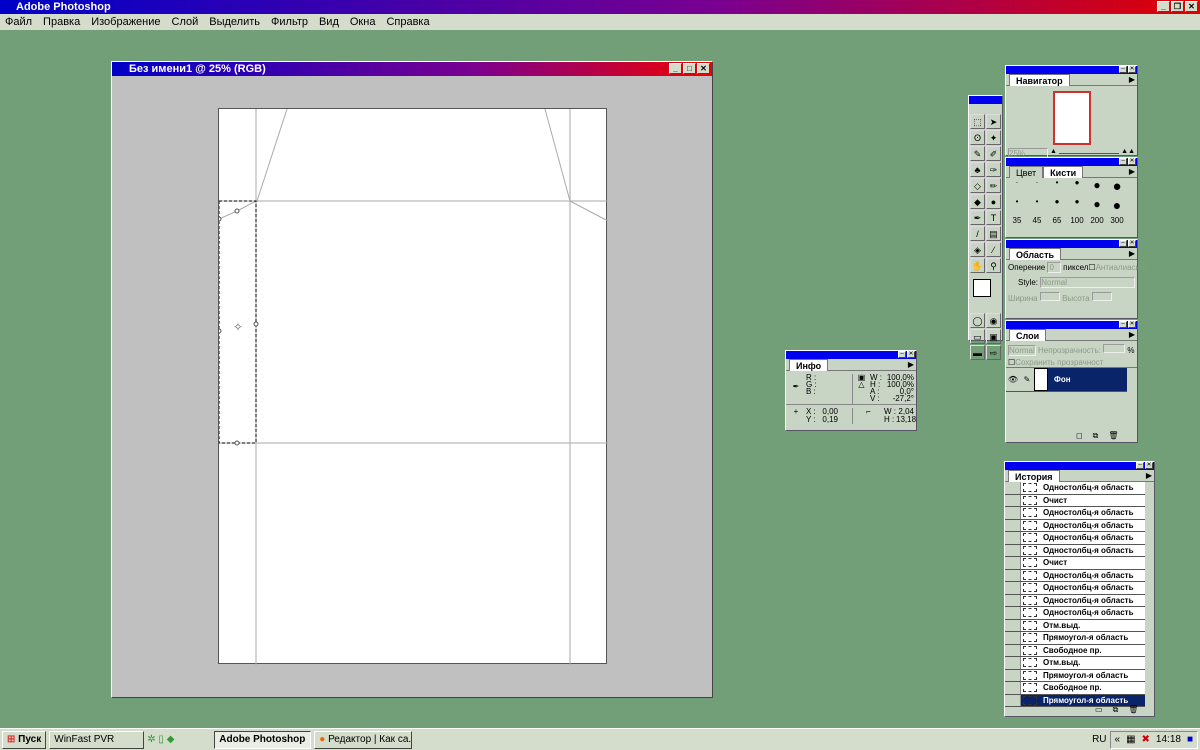 Image resolution: width=1200 pixels, height=750 pixels. Describe the element at coordinates (993, 201) in the screenshot. I see `dodge-tool-icon: ●` at that location.